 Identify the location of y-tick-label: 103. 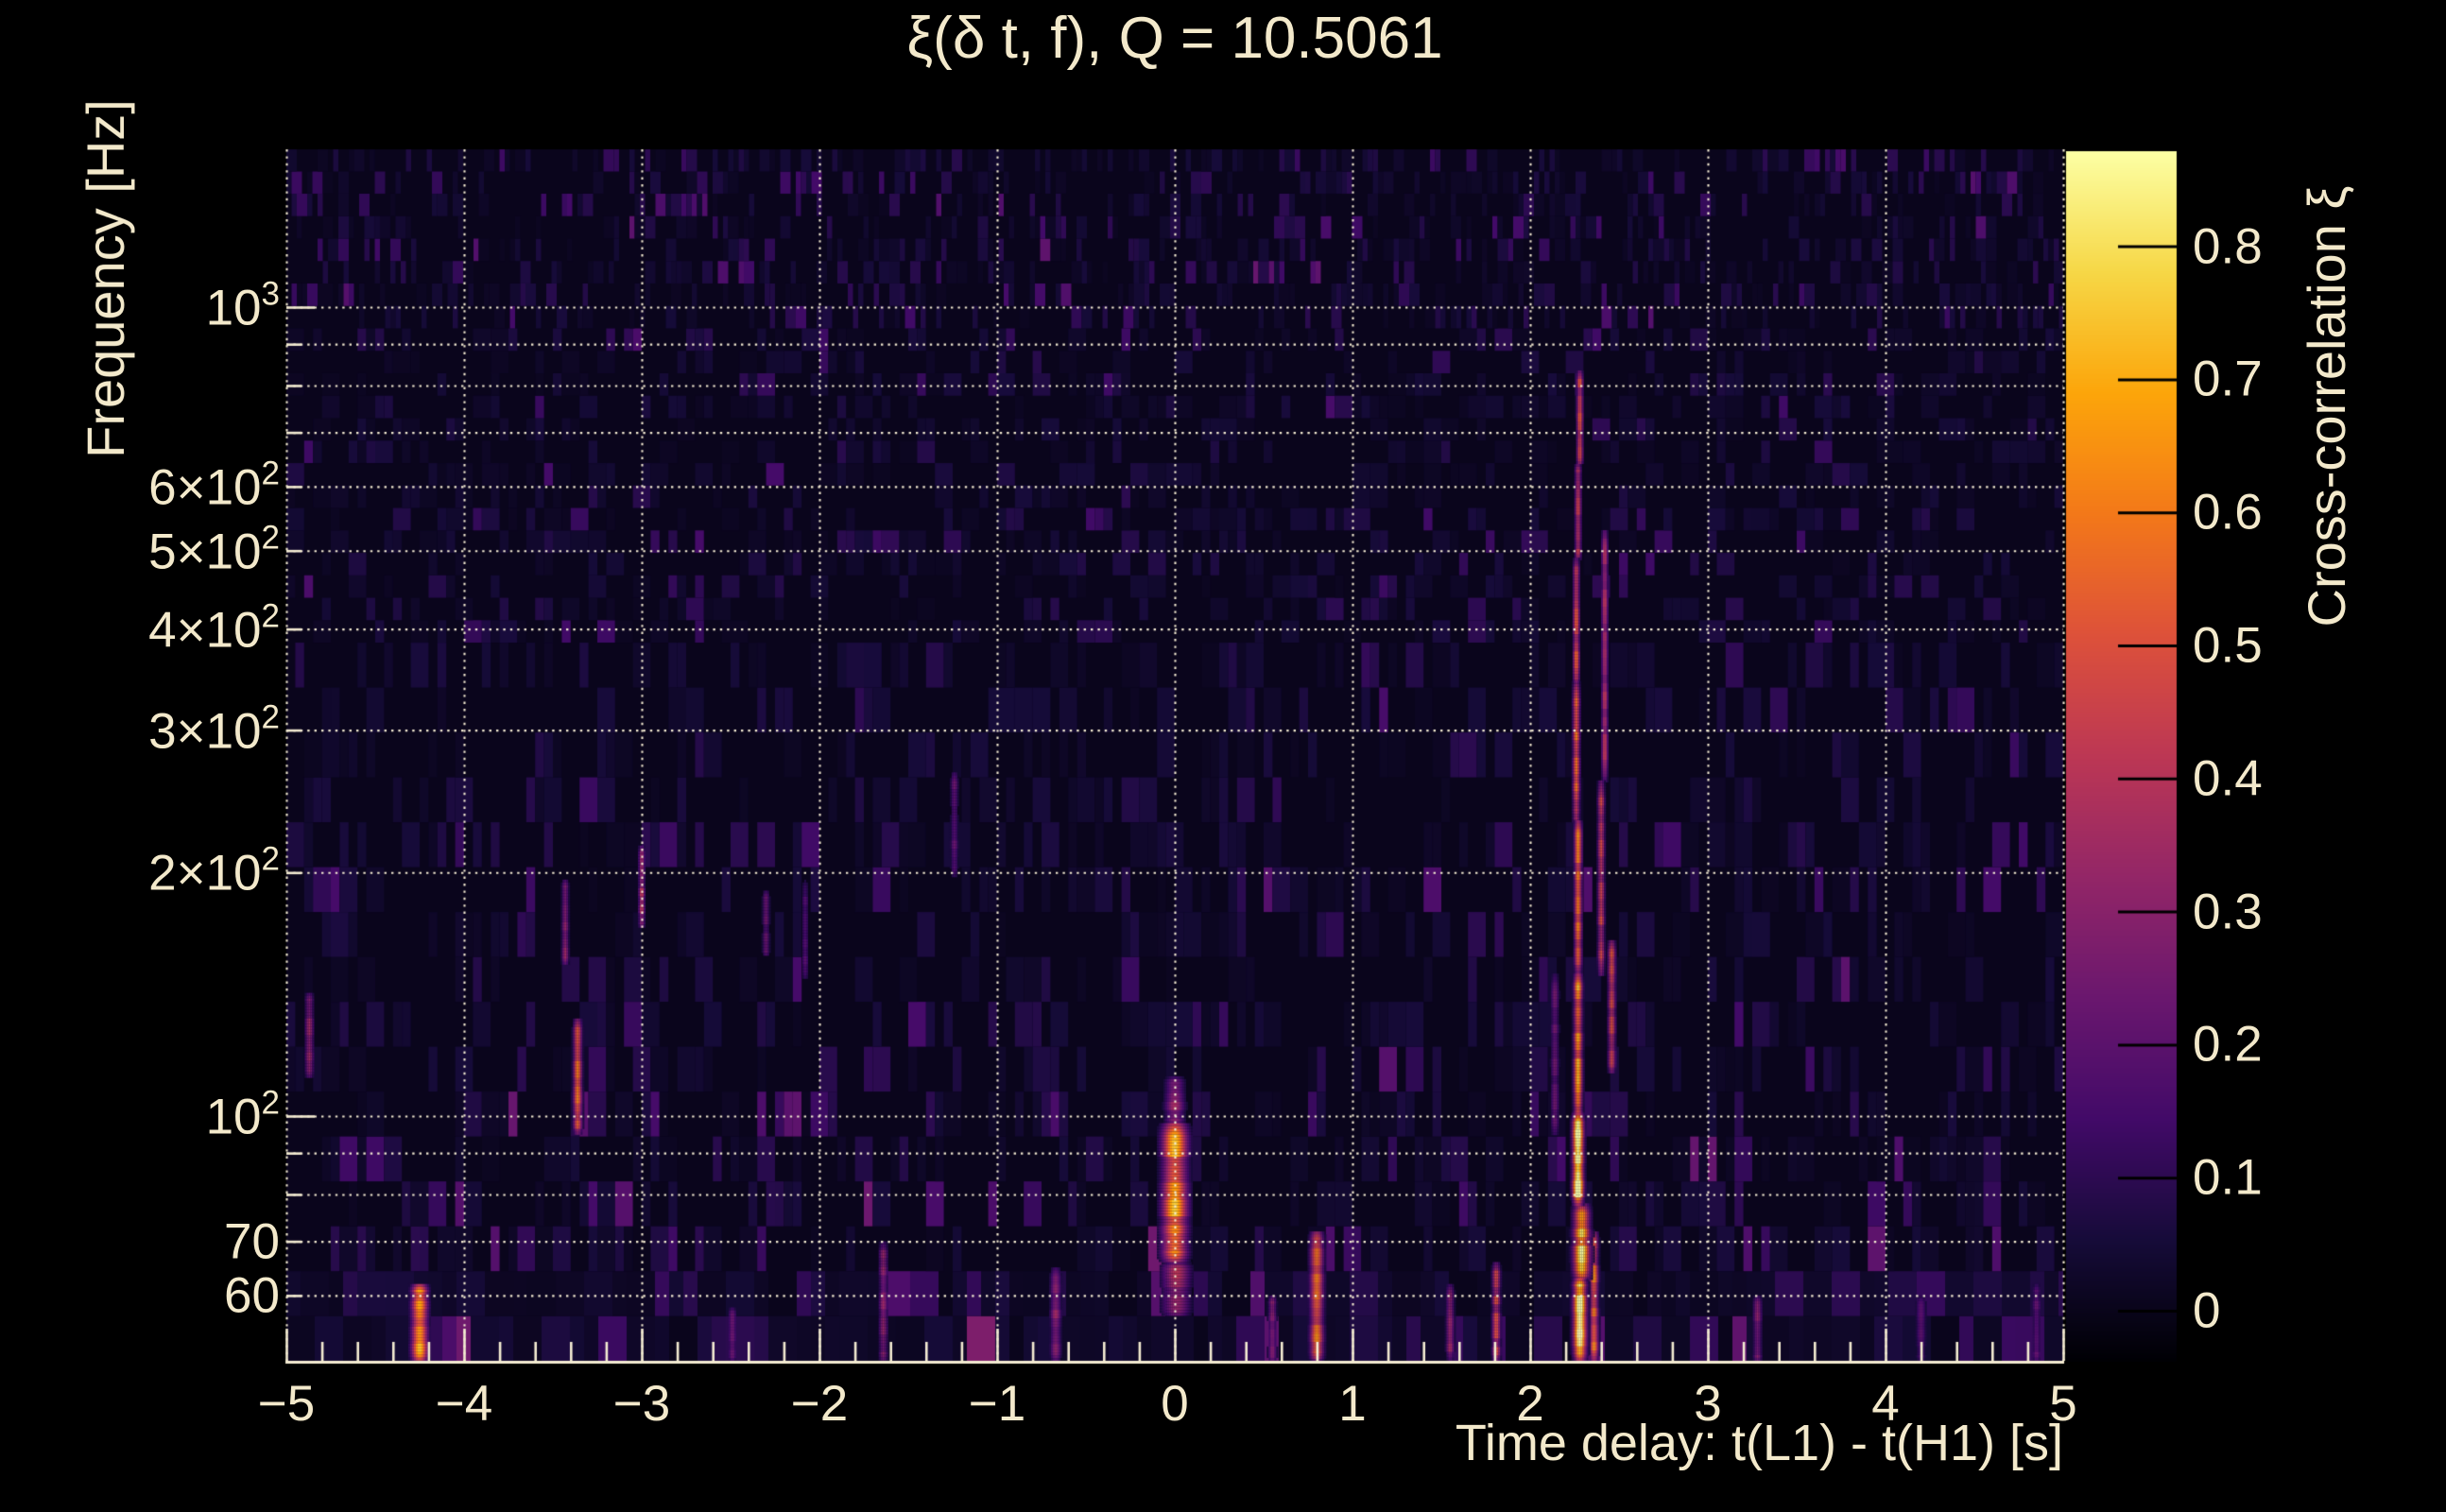
(243, 306).